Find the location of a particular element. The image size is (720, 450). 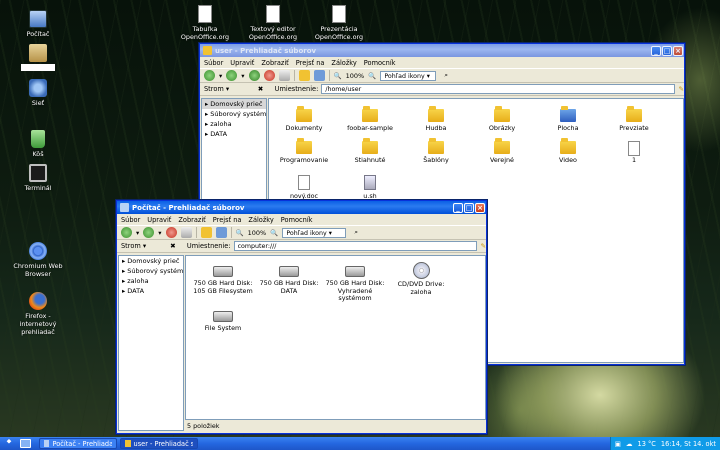

network-status-icon: ▣ is located at coordinates (618, 444).